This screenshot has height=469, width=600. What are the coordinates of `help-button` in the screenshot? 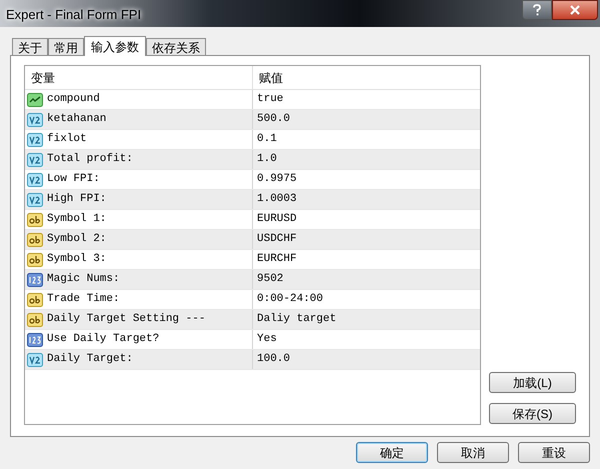 It's located at (537, 10).